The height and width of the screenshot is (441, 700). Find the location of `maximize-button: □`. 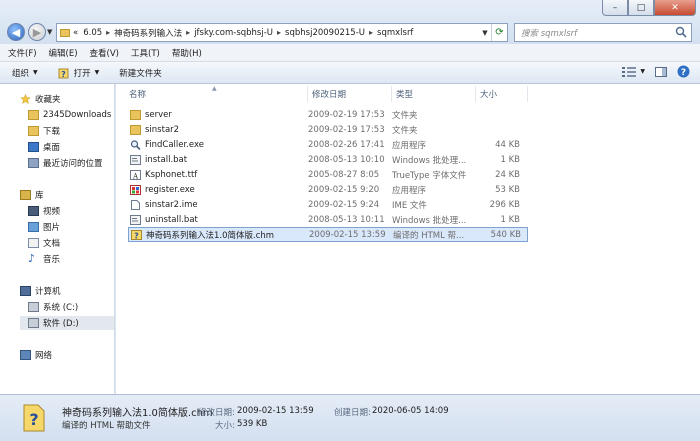

maximize-button: □ is located at coordinates (641, 8).